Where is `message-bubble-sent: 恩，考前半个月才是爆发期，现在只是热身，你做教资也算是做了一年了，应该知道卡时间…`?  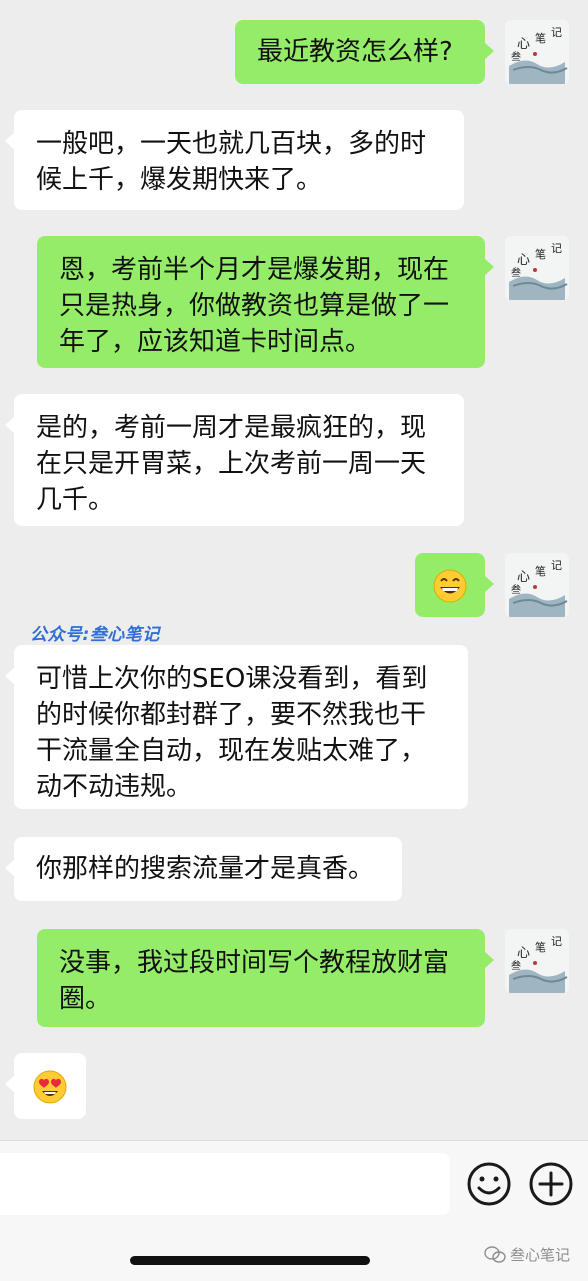
message-bubble-sent: 恩，考前半个月才是爆发期，现在只是热身，你做教资也算是做了一年了，应该知道卡时间… is located at coordinates (265, 302).